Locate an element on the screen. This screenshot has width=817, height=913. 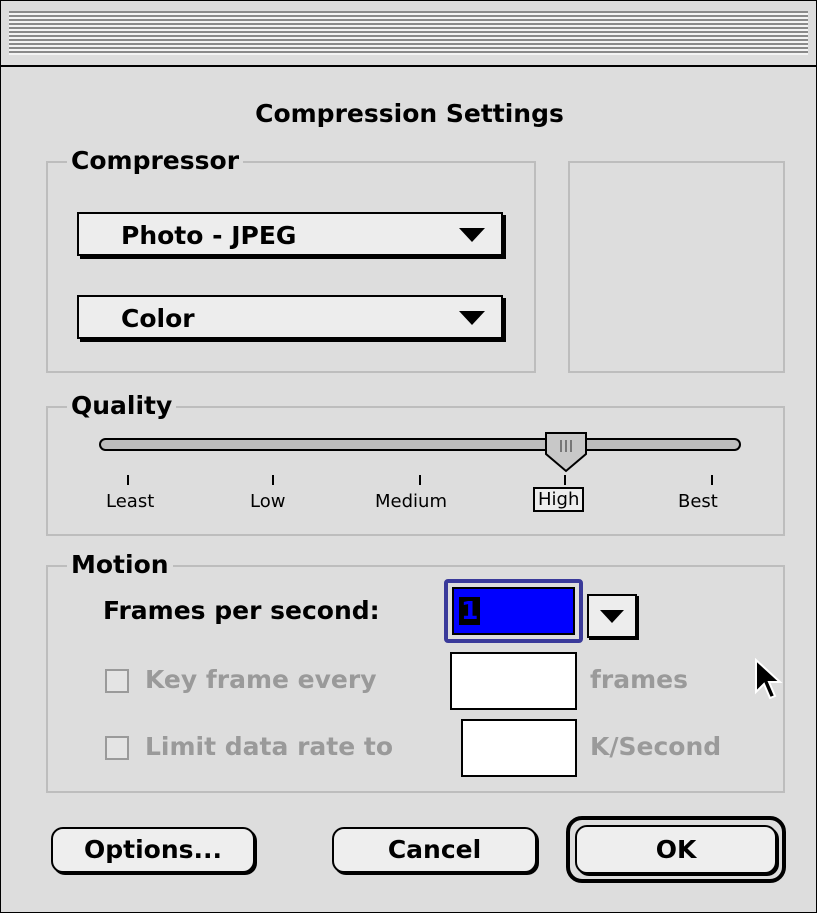
quality-tick-low is located at coordinates (273, 480).